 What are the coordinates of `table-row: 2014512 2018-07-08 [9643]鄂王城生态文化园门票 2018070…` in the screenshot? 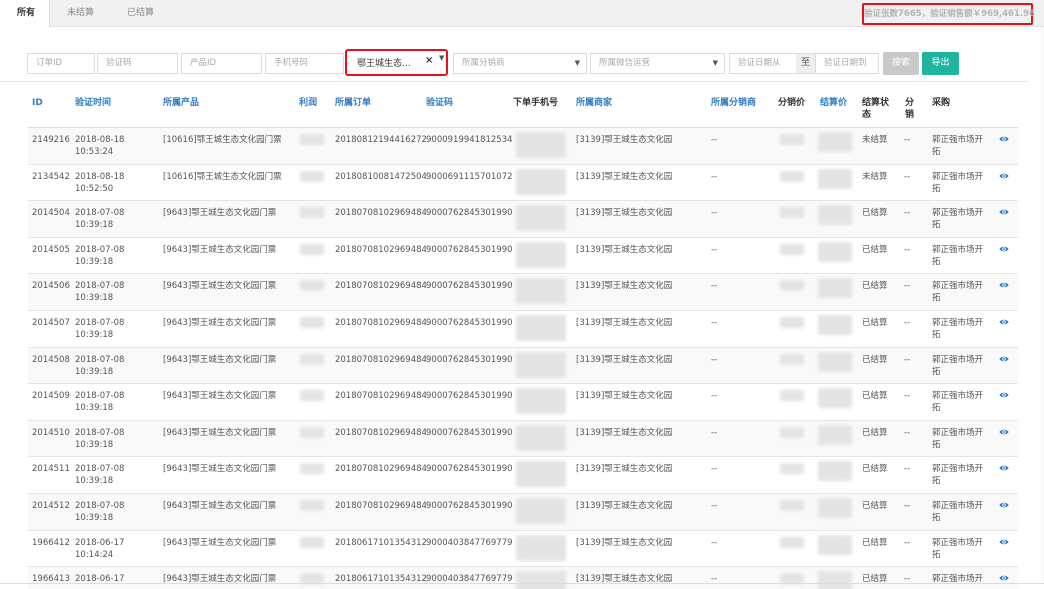 It's located at (523, 512).